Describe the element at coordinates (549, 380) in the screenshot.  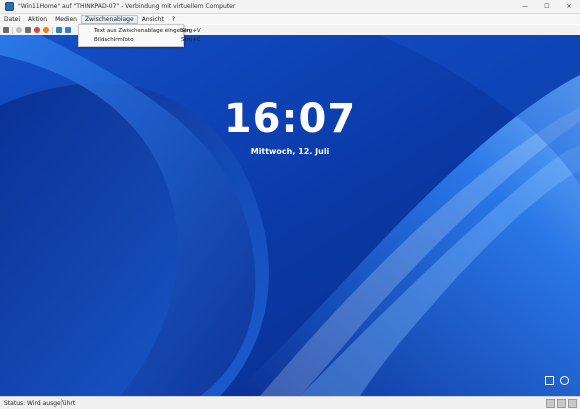
I see `network-icon` at that location.